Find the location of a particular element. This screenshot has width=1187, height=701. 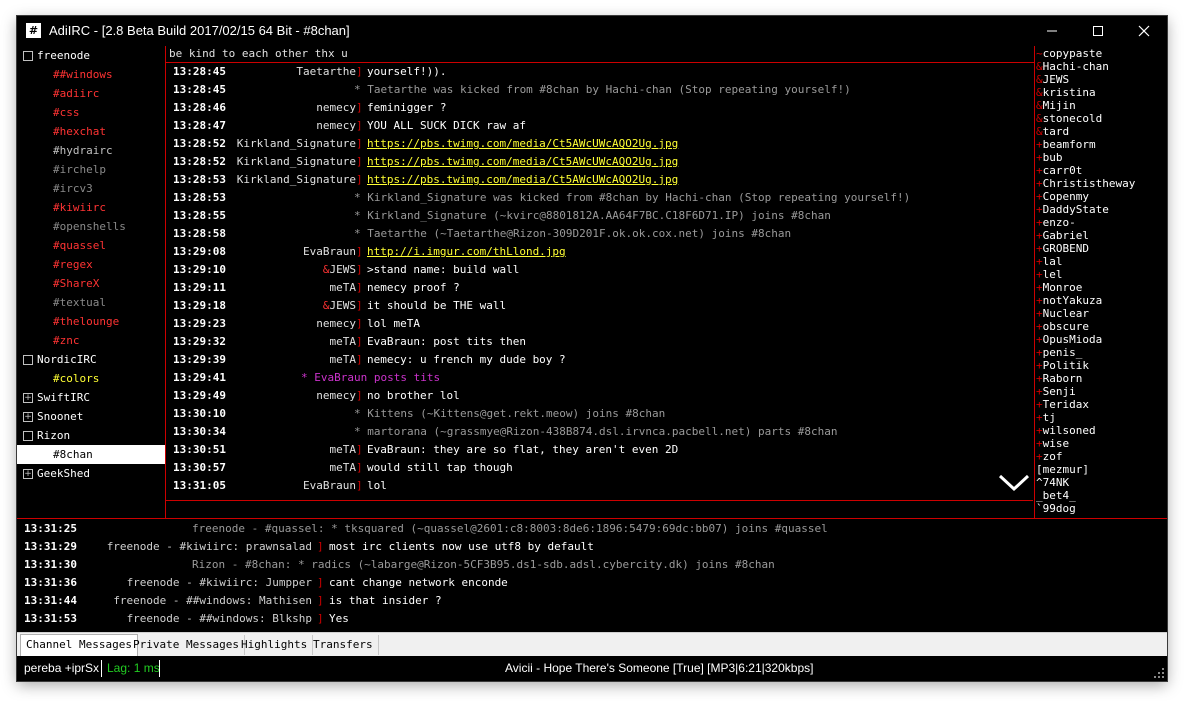

tree-channel: #colors is located at coordinates (91, 378).